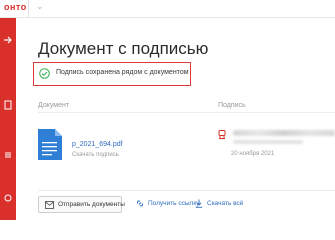  What do you see at coordinates (186, 190) in the screenshot?
I see `footer-divider` at bounding box center [186, 190].